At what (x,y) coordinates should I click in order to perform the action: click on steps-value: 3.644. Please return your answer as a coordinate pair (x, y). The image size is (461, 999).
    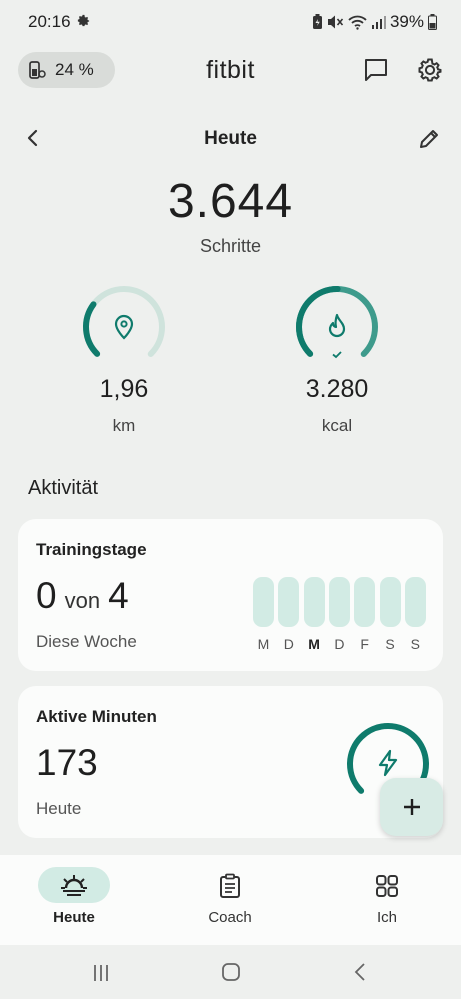
    Looking at the image, I should click on (230, 201).